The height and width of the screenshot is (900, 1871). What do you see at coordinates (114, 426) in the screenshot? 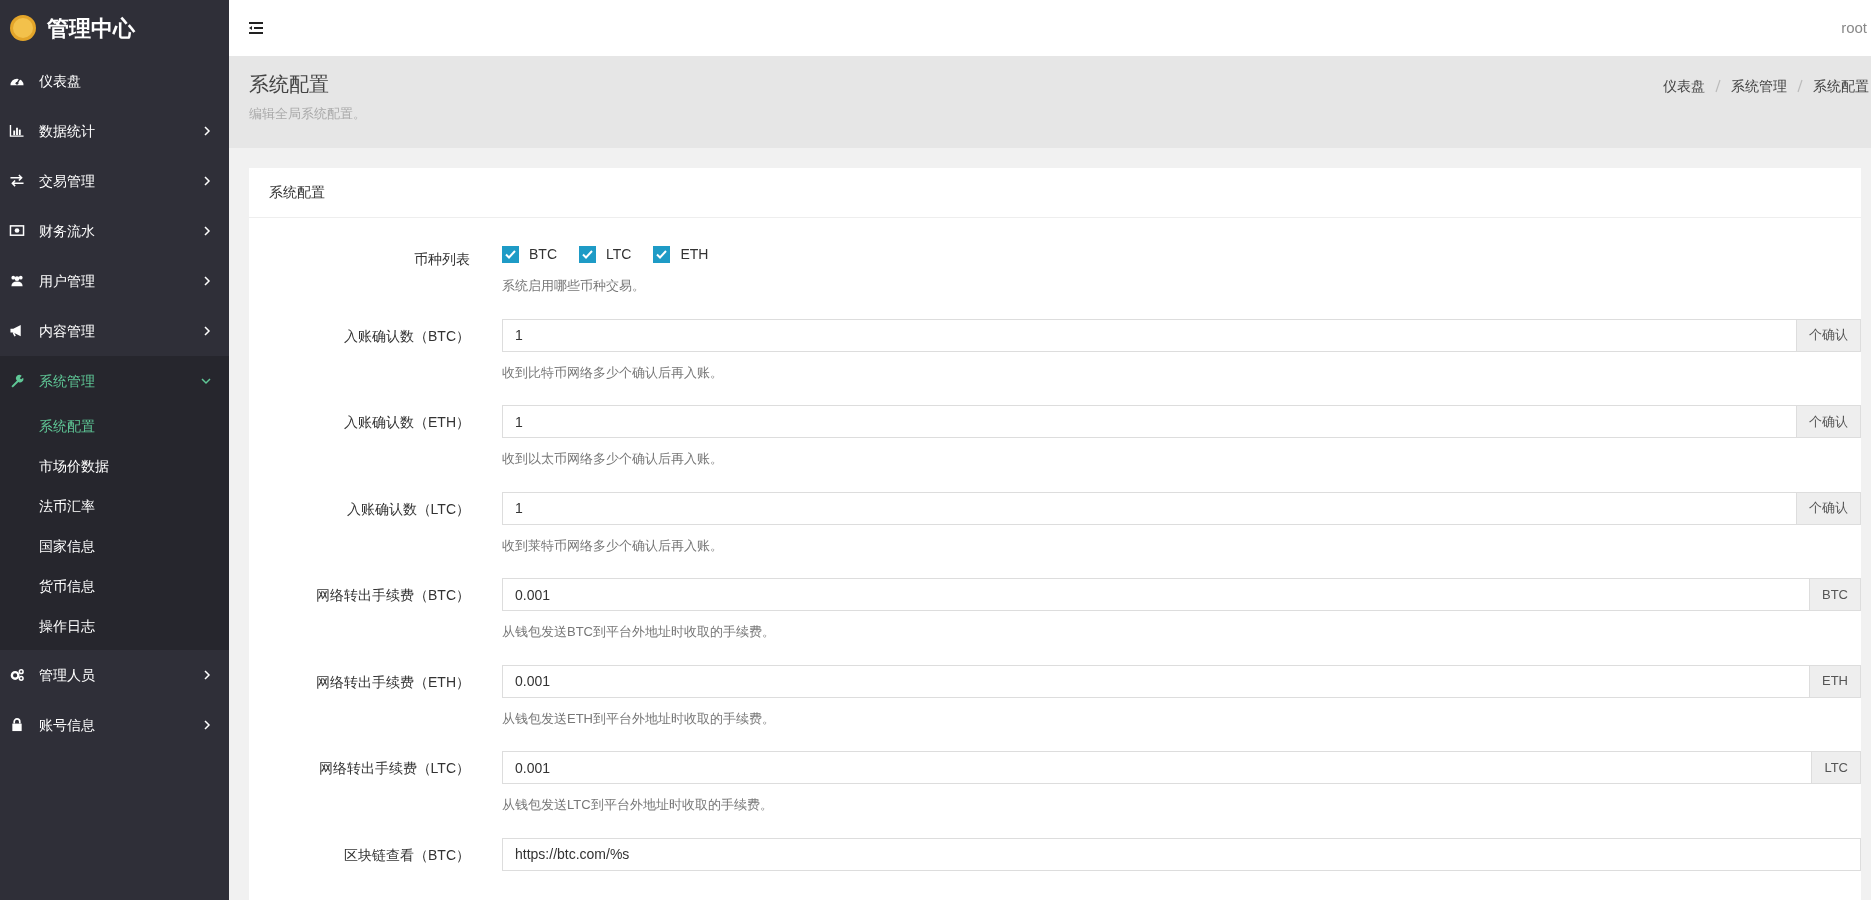
I see `submenu-item: 系统配置` at bounding box center [114, 426].